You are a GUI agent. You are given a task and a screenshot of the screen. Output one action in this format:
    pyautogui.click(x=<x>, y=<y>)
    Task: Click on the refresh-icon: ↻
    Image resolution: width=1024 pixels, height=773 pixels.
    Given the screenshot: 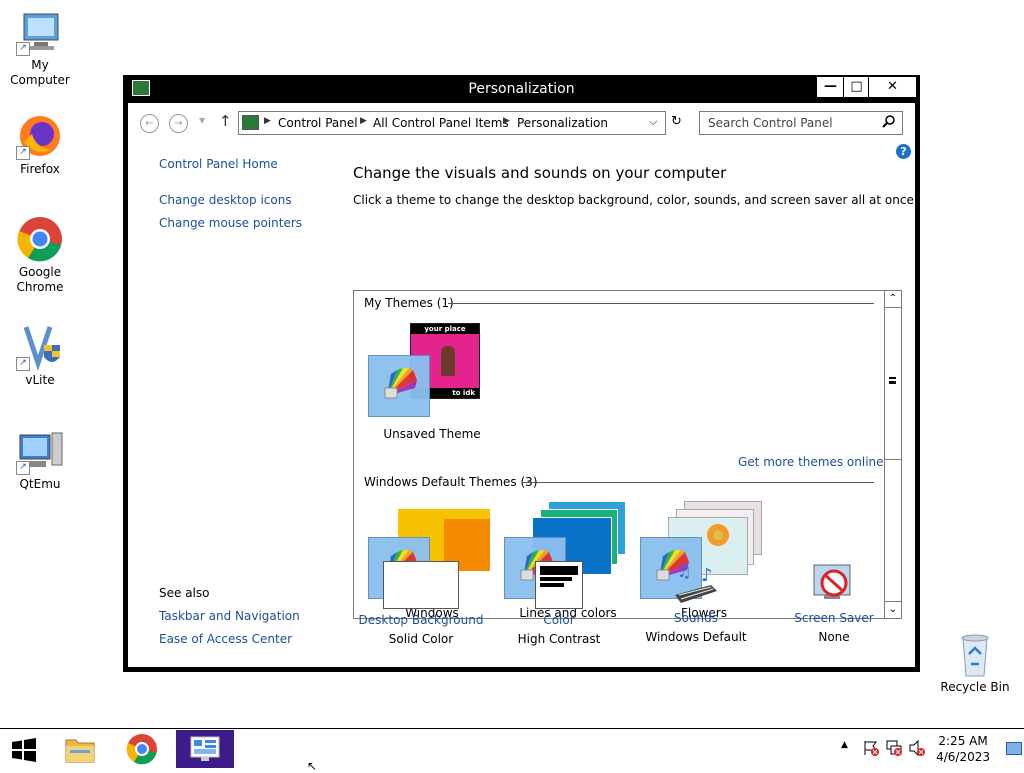 What is the action you would take?
    pyautogui.click(x=676, y=121)
    